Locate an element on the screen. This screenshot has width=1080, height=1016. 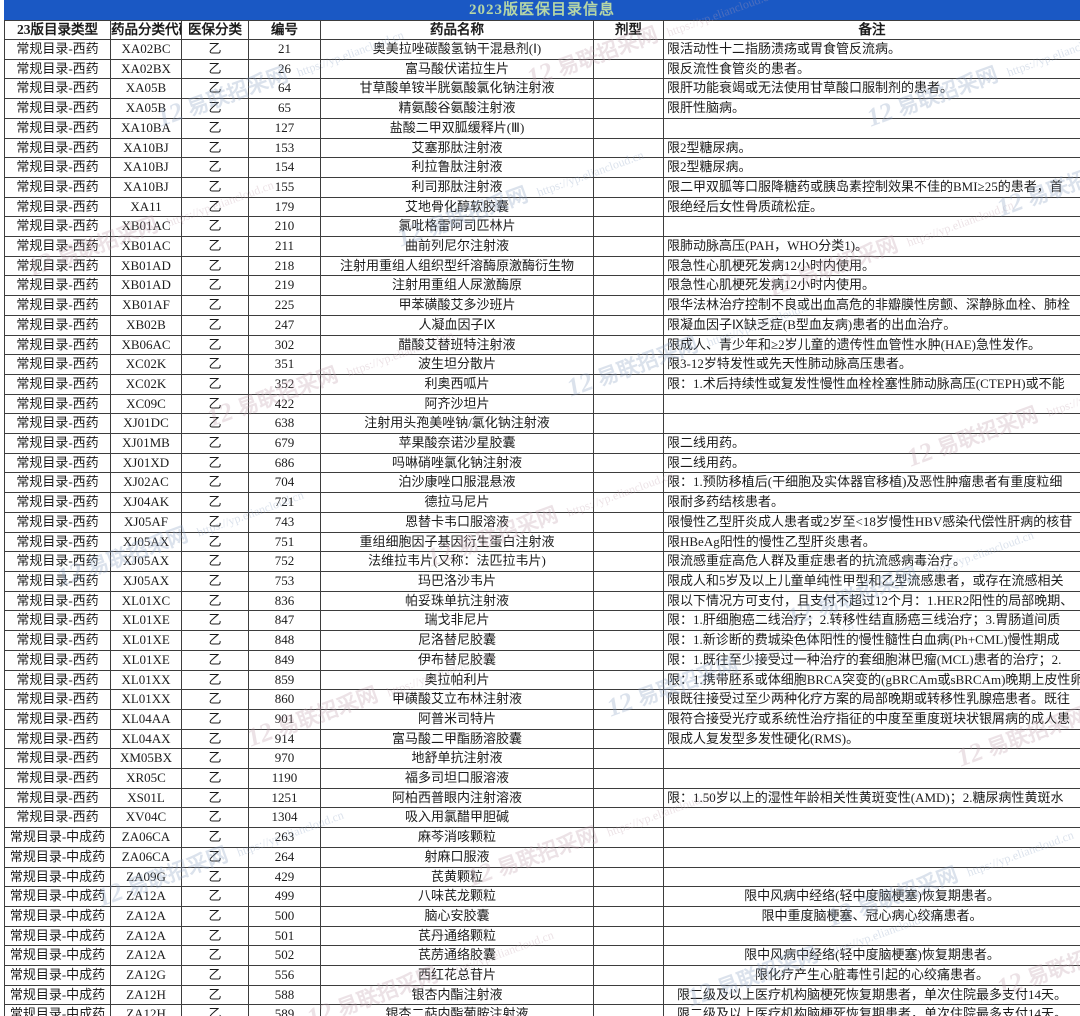
cell-drug-class-code: XB01AC is located at coordinates (146, 227).